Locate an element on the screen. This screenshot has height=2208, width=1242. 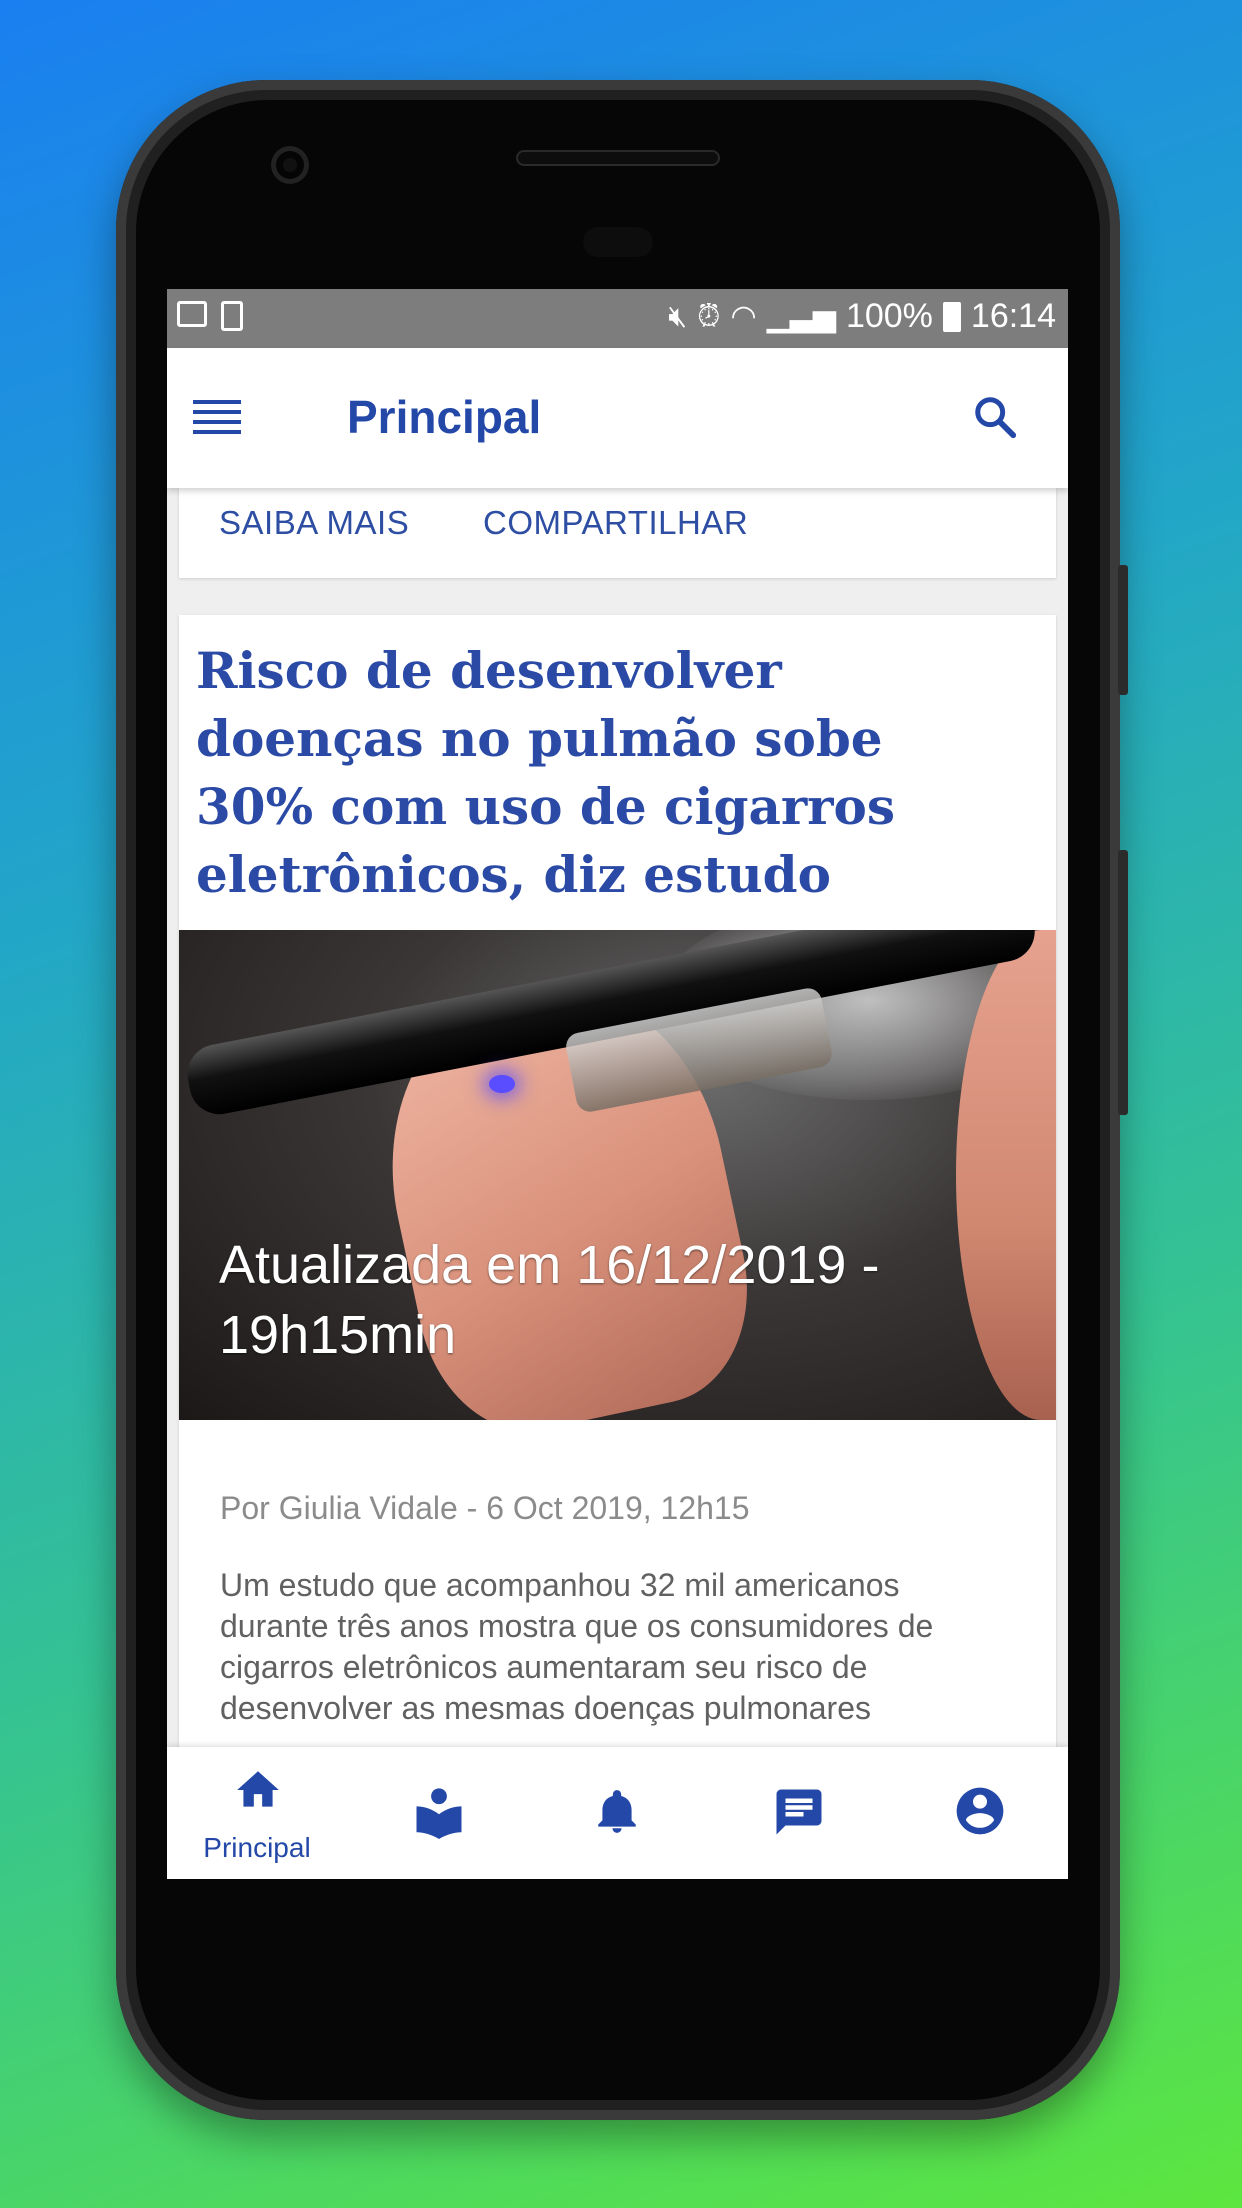
image-caption: Atualizada em 16/12/2019 - 19h15min is located at coordinates (549, 1300).